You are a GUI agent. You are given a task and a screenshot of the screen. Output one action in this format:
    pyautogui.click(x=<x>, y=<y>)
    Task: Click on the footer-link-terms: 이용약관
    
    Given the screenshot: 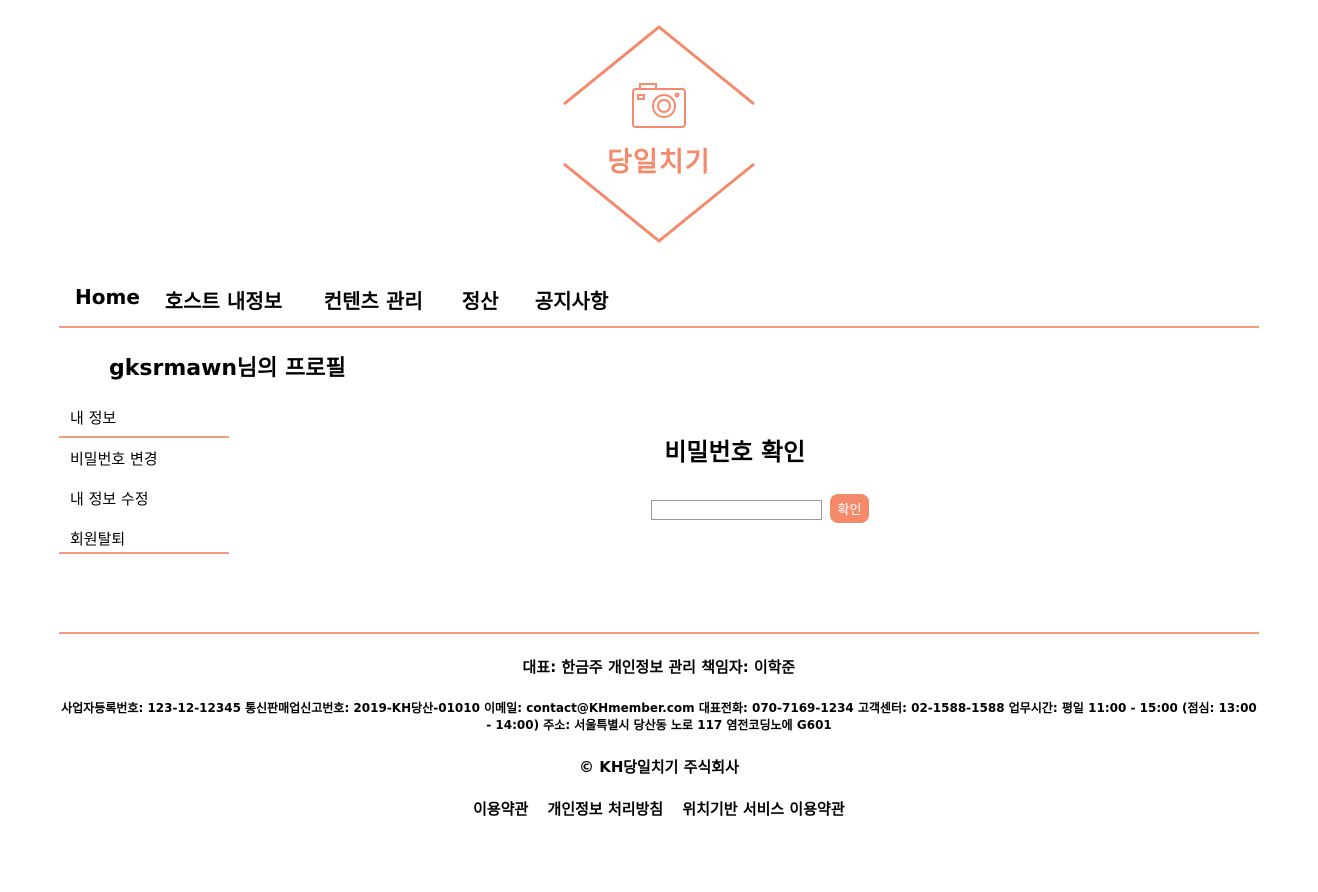 What is the action you would take?
    pyautogui.click(x=500, y=809)
    